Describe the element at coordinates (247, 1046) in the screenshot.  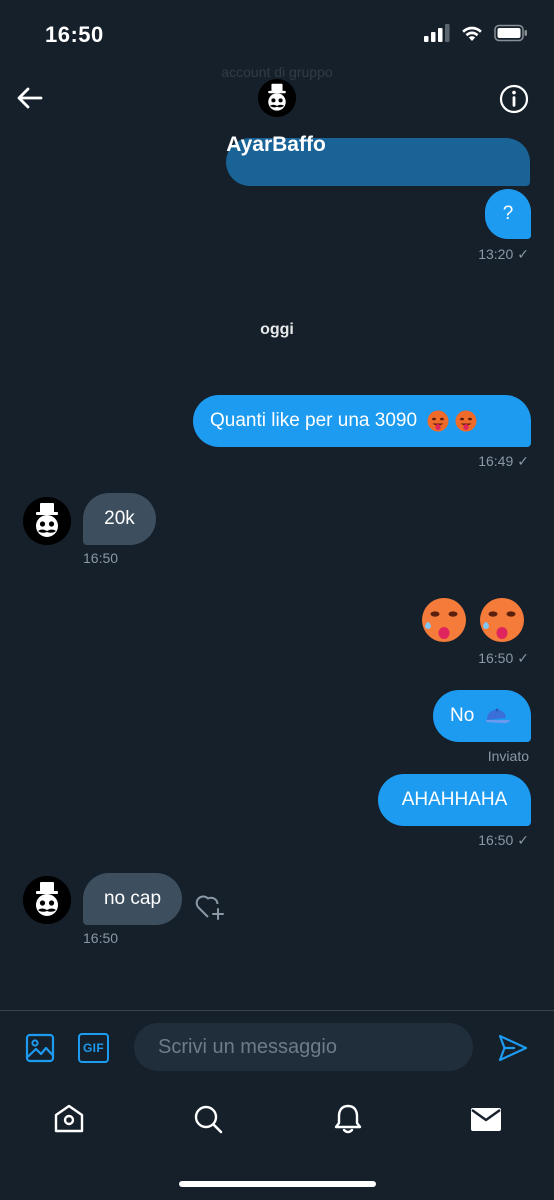
I see `message-input-placeholder: Scrivi un messaggio` at that location.